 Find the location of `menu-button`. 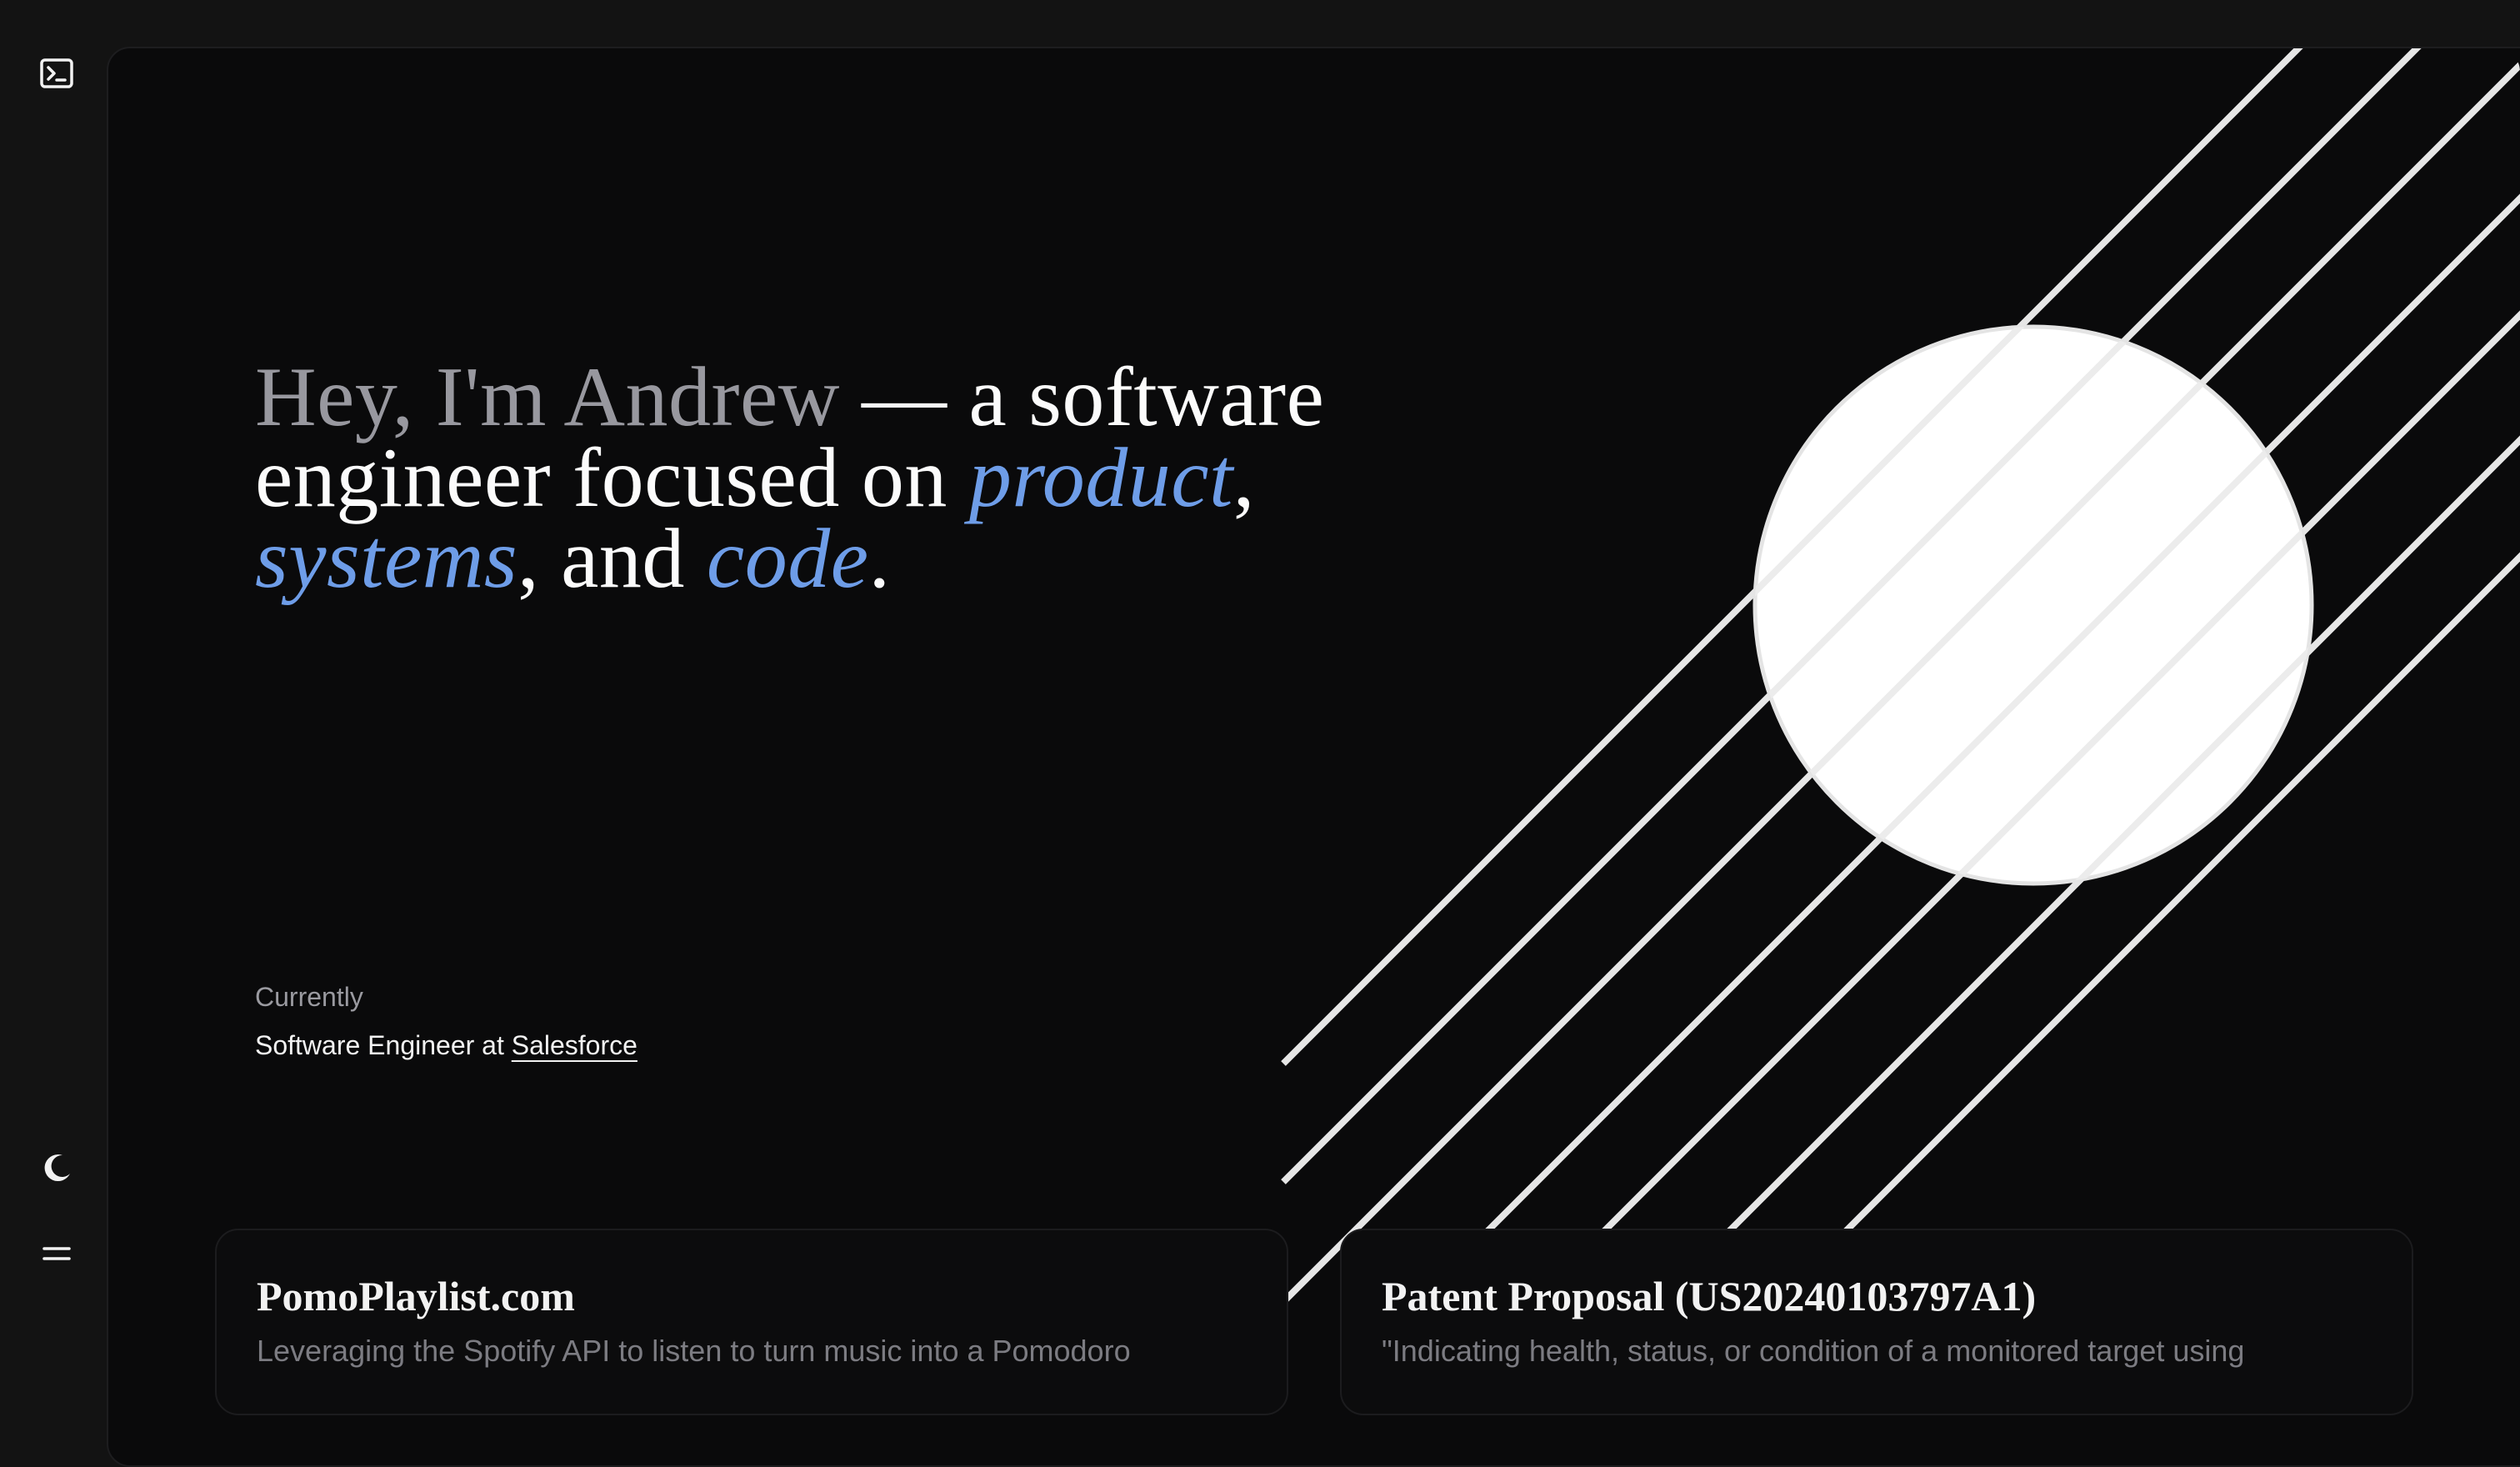

menu-button is located at coordinates (56, 1253).